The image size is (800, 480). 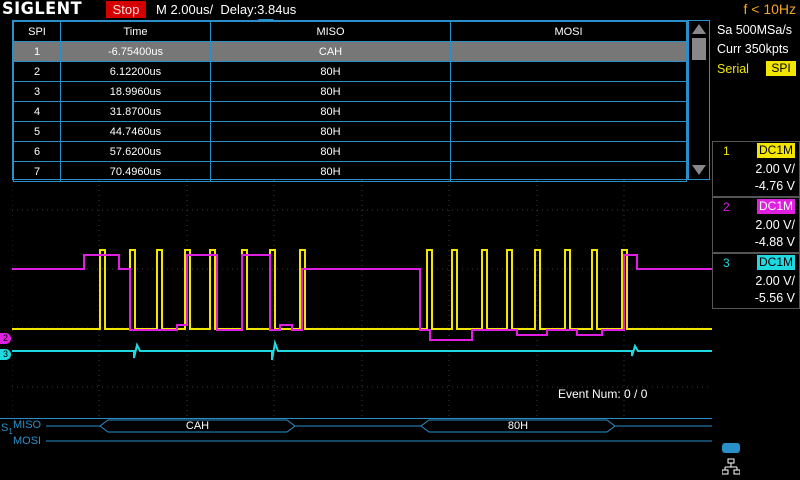 I want to click on table-row: 3 18.9960us 80H, so click(x=350, y=91).